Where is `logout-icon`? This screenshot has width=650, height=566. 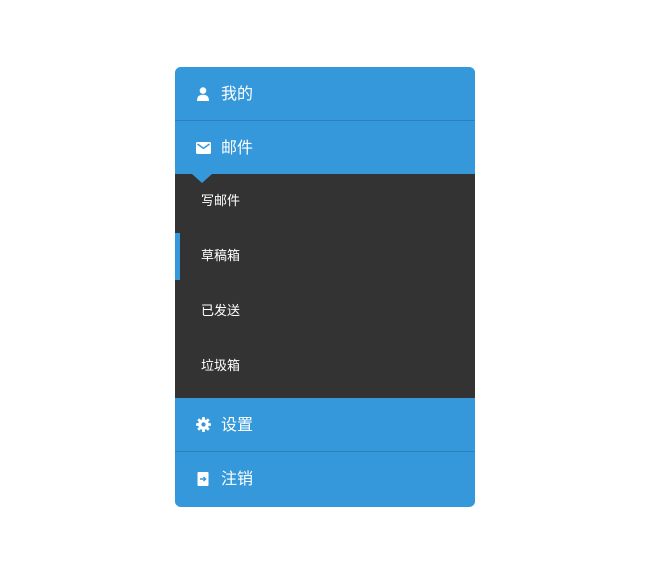 logout-icon is located at coordinates (203, 479).